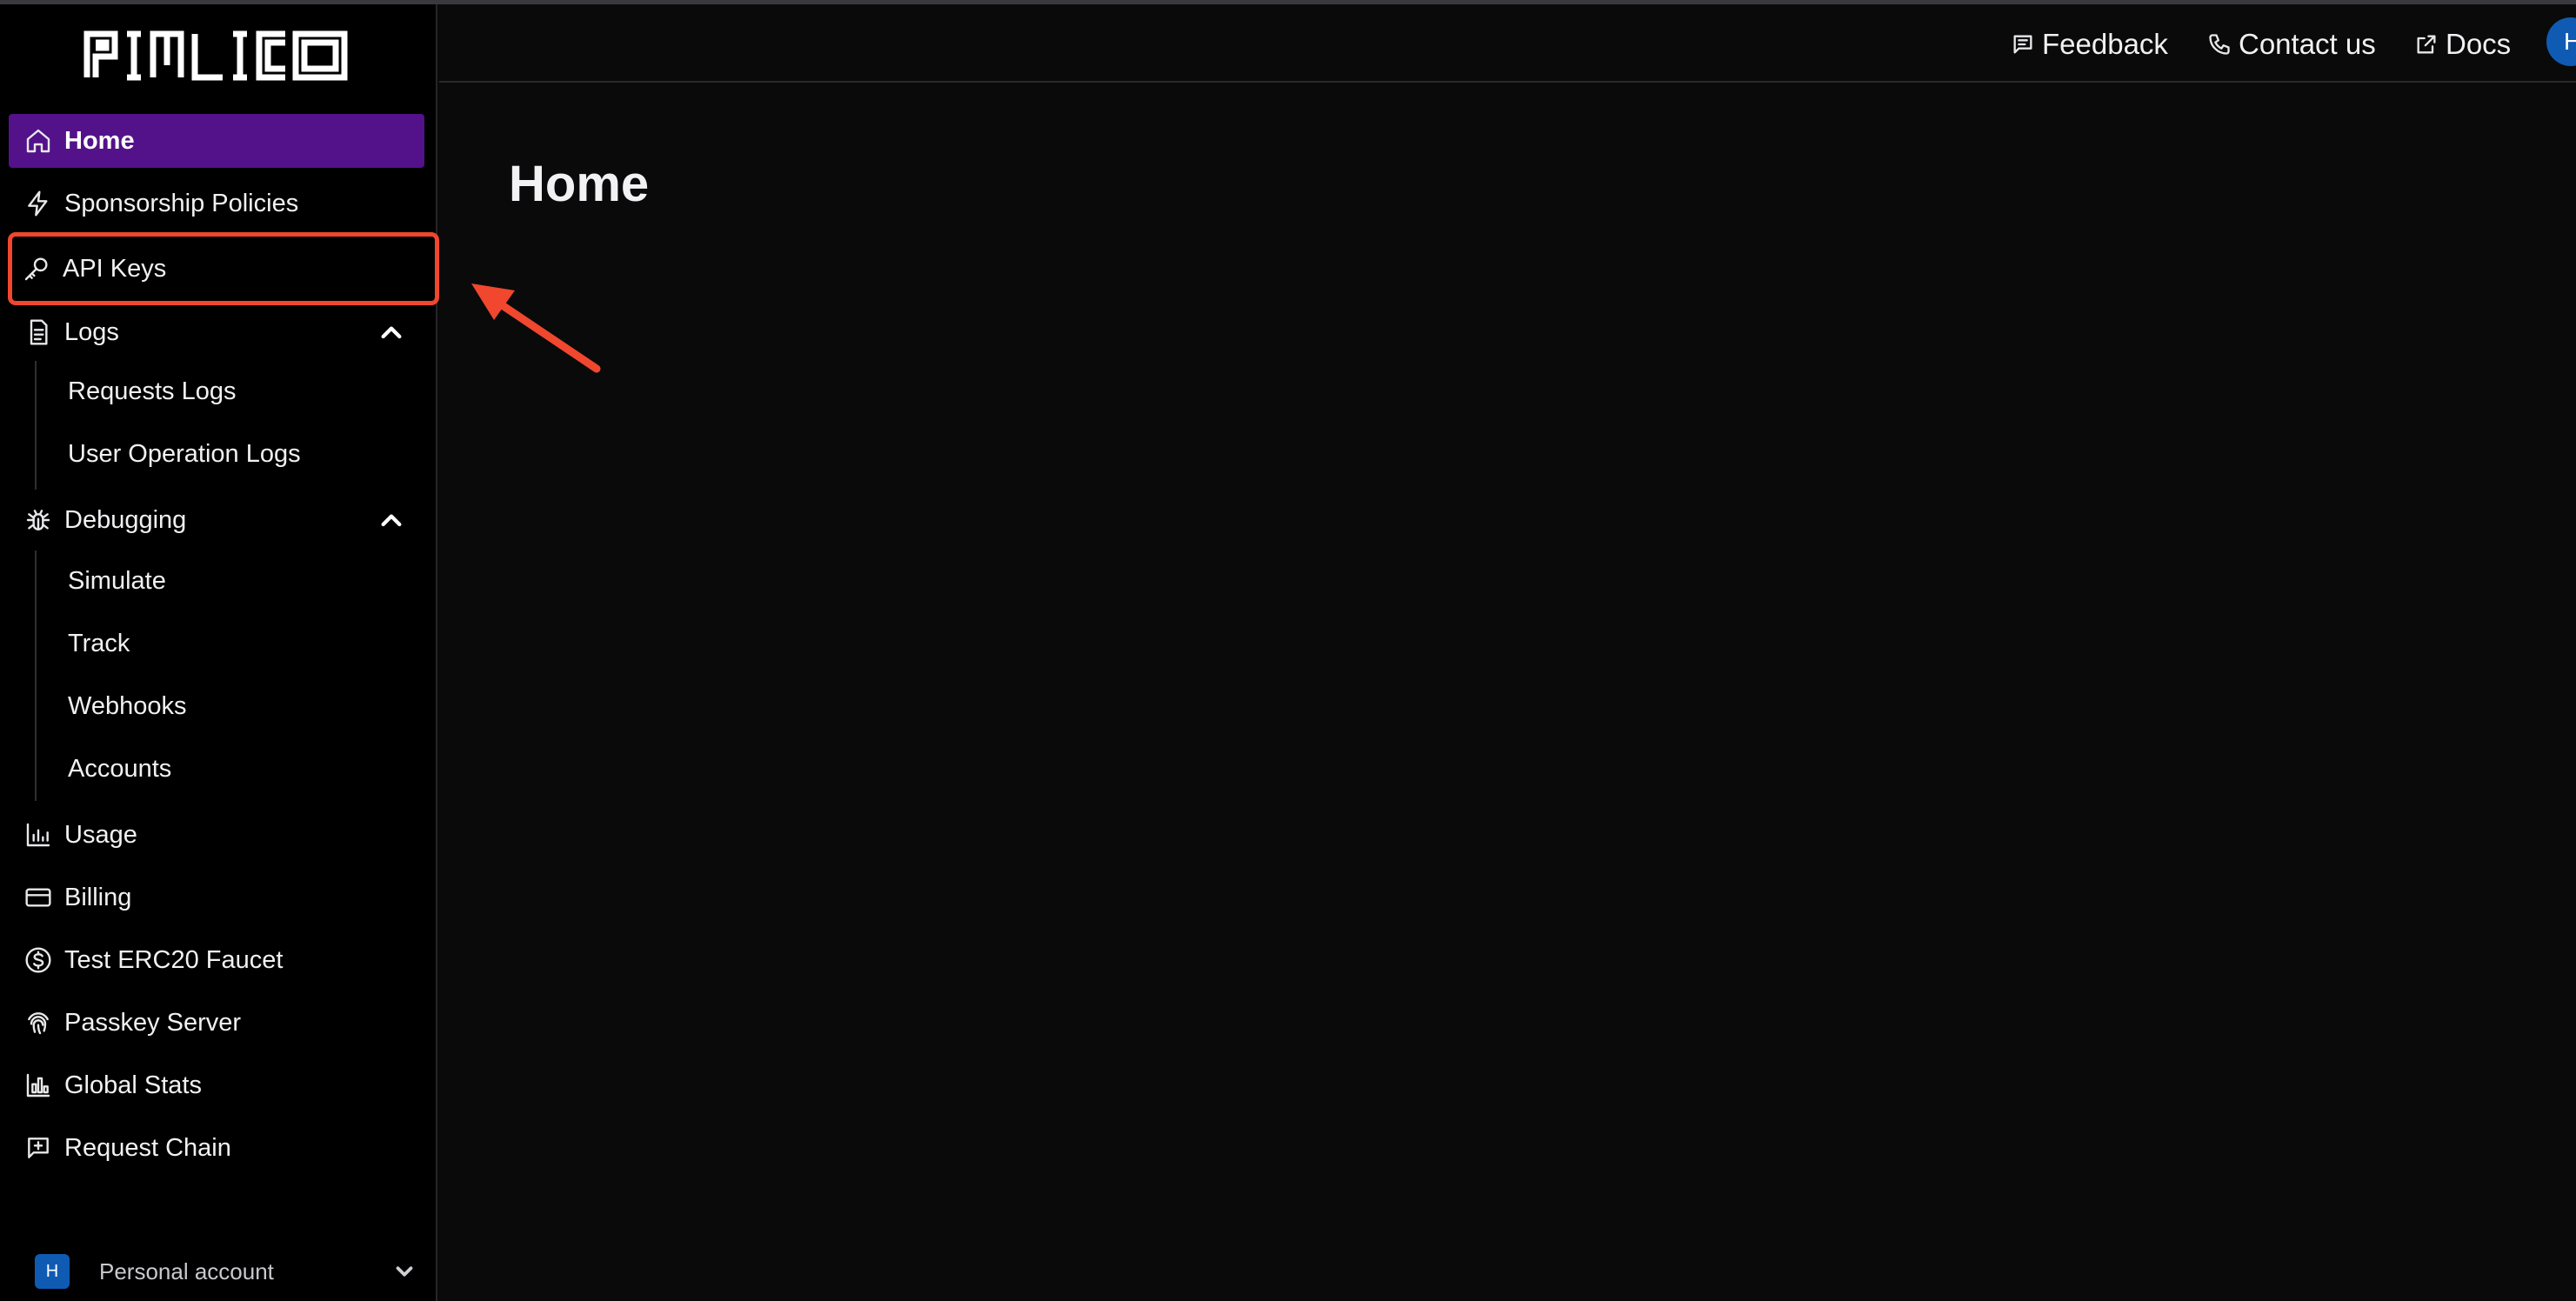 The width and height of the screenshot is (2576, 1301). What do you see at coordinates (404, 1271) in the screenshot?
I see `chevron-down-icon` at bounding box center [404, 1271].